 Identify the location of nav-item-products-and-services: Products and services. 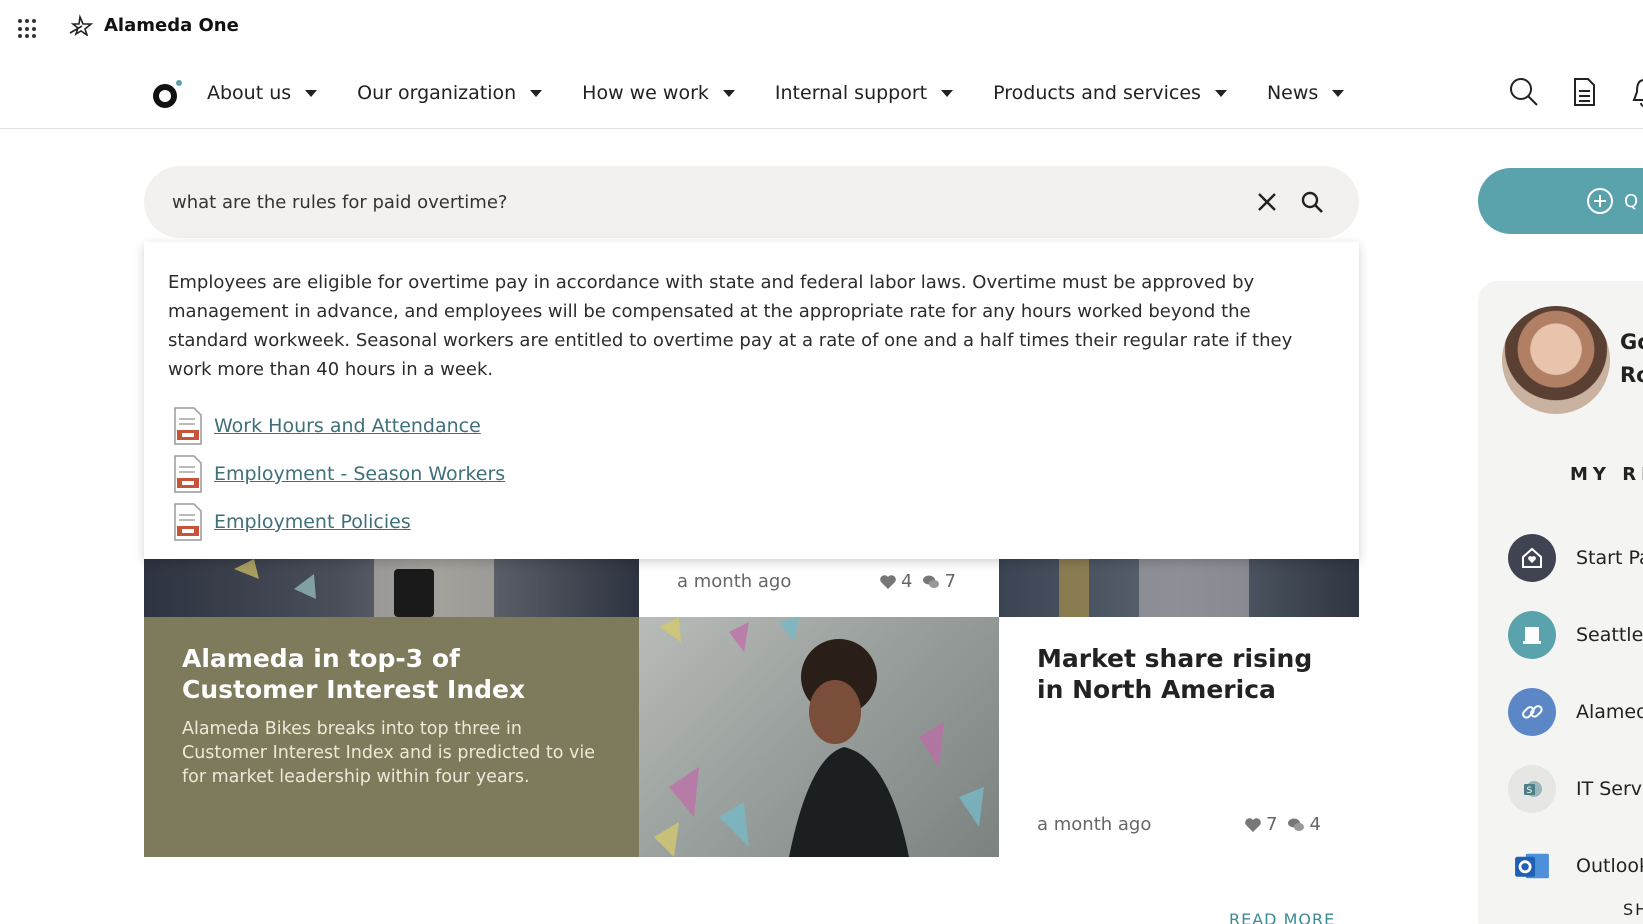
(1110, 93).